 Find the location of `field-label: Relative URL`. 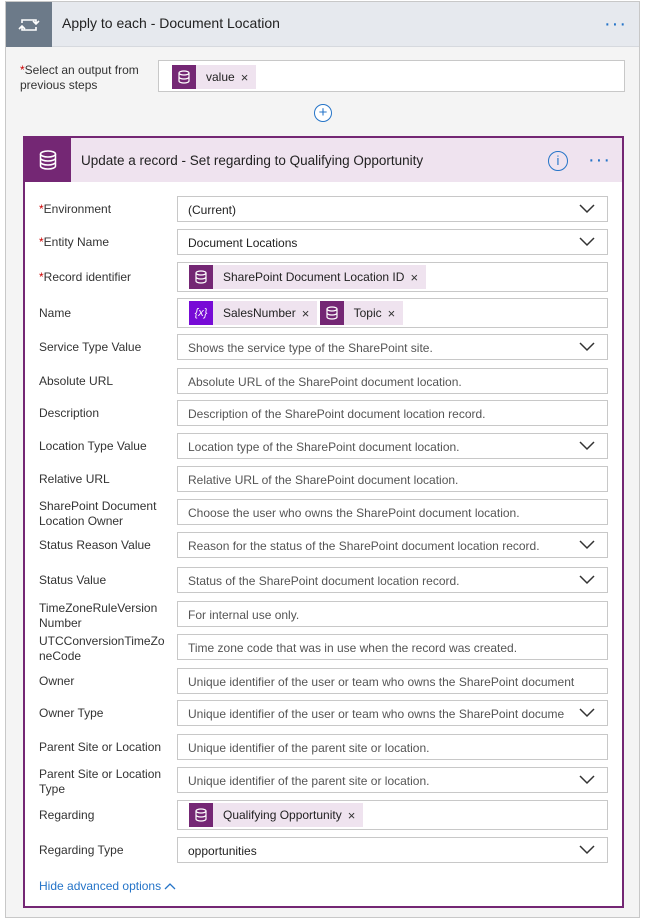

field-label: Relative URL is located at coordinates (74, 479).